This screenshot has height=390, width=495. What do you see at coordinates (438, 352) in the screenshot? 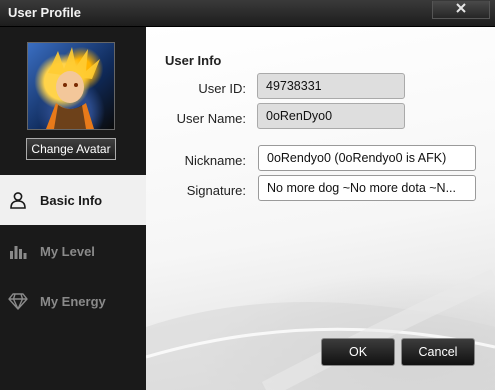
I see `cancel-button: Cancel` at bounding box center [438, 352].